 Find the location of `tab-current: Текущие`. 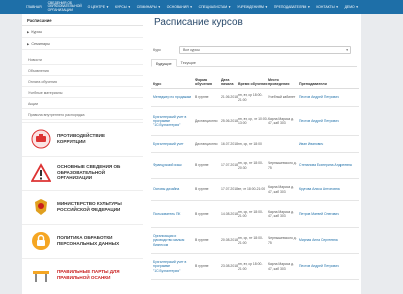

tab-current: Текущие is located at coordinates (188, 62).